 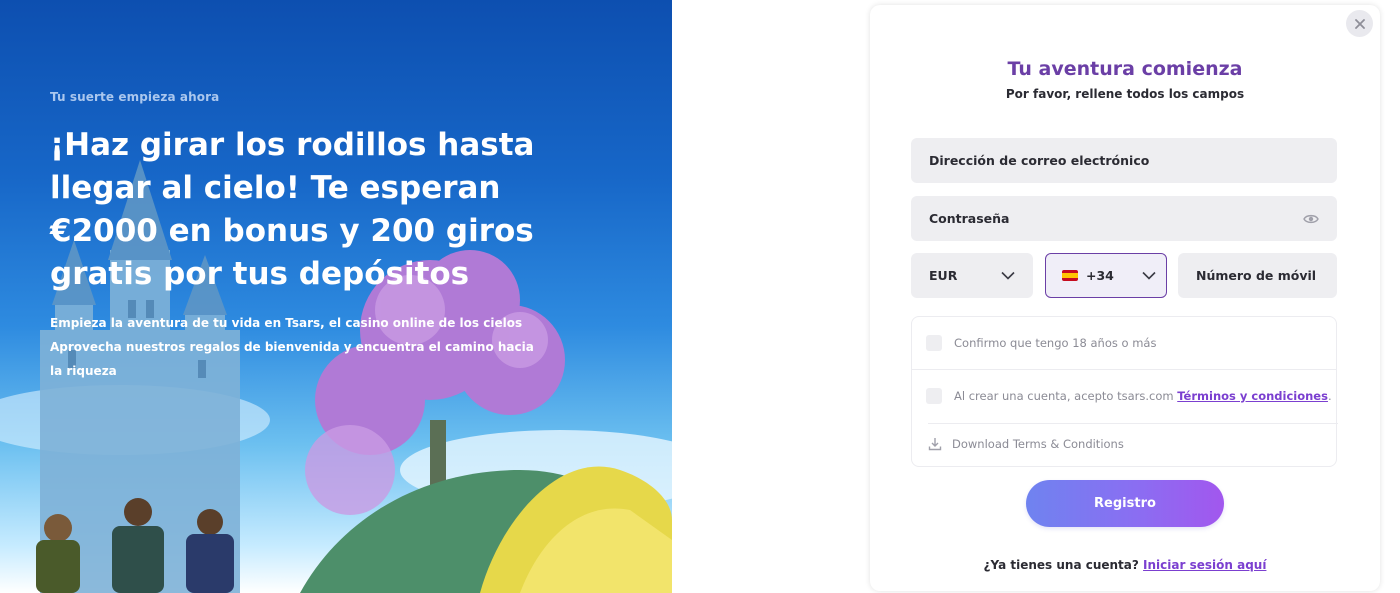 What do you see at coordinates (1061, 565) in the screenshot?
I see `login-prompt: ¿Ya tienes una cuenta?` at bounding box center [1061, 565].